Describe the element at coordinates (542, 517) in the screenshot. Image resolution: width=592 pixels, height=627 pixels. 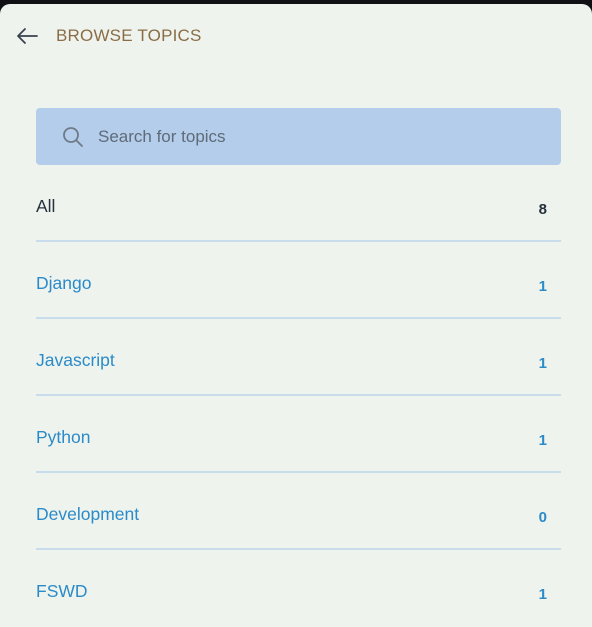
I see `topic-count: 0` at that location.